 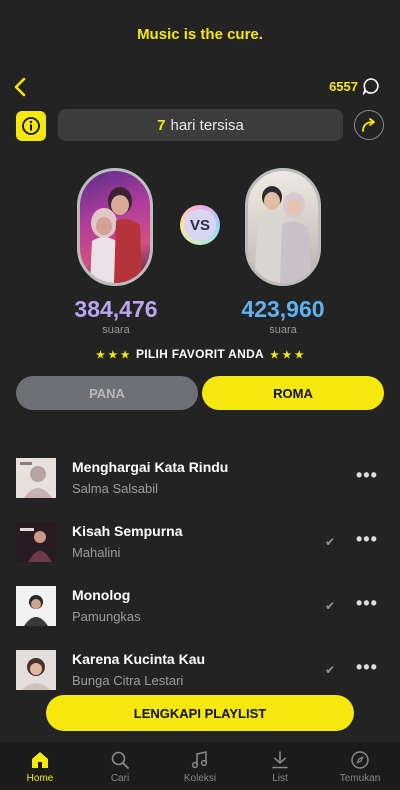 What do you see at coordinates (200, 490) in the screenshot?
I see `song-row: Menghargai Kata Rindu Salma Salsabil •••` at bounding box center [200, 490].